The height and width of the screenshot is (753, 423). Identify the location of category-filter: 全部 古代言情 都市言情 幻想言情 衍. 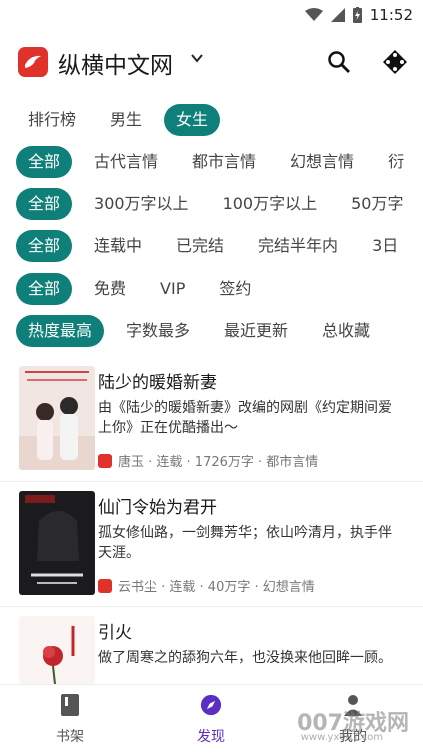
(211, 162).